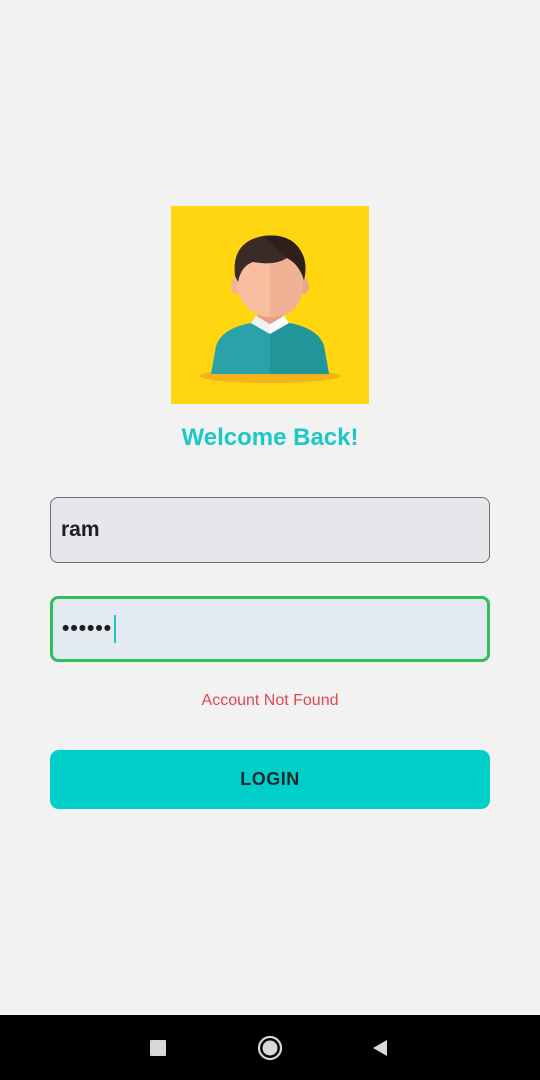 Image resolution: width=540 pixels, height=1080 pixels. I want to click on recents-button, so click(158, 1047).